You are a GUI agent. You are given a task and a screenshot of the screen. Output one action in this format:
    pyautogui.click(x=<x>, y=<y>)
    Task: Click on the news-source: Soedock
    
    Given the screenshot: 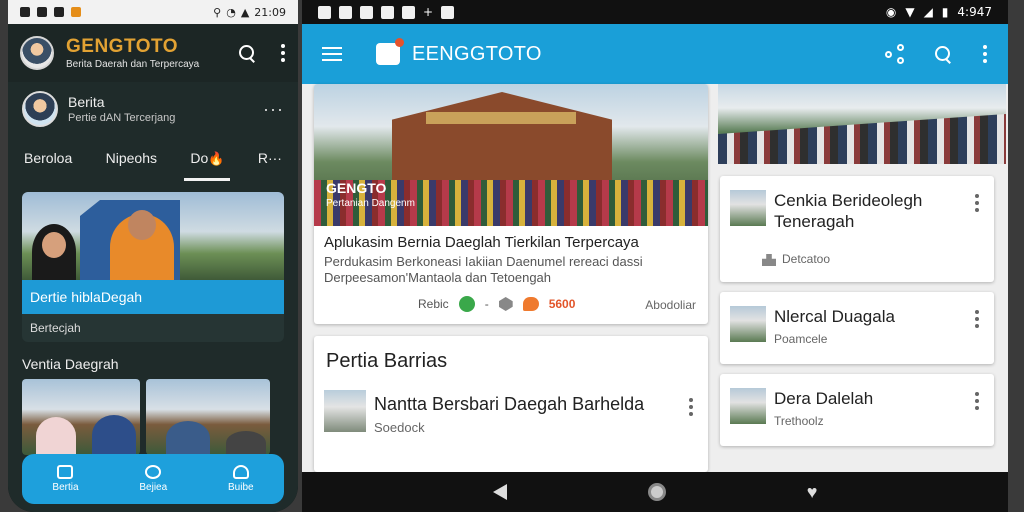 What is the action you would take?
    pyautogui.click(x=399, y=427)
    